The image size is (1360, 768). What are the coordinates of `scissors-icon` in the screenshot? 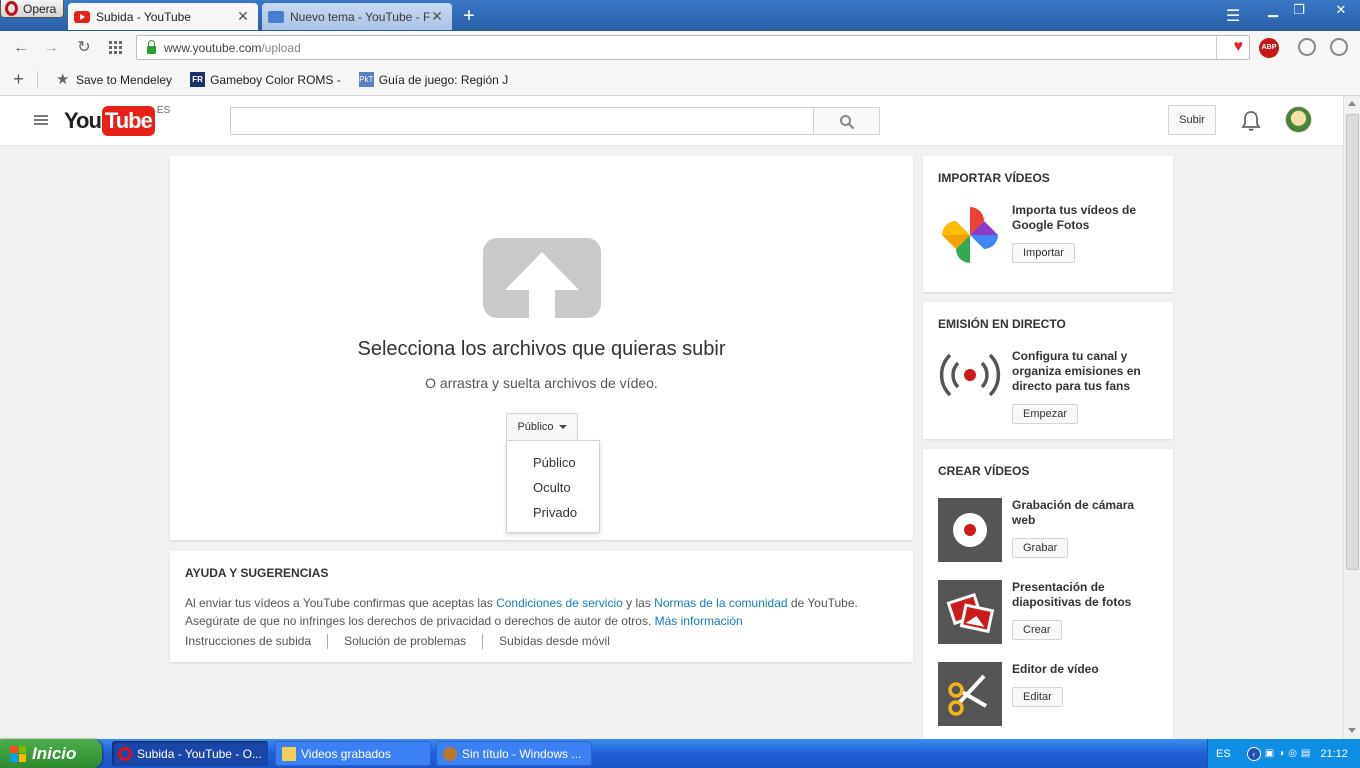 It's located at (970, 694).